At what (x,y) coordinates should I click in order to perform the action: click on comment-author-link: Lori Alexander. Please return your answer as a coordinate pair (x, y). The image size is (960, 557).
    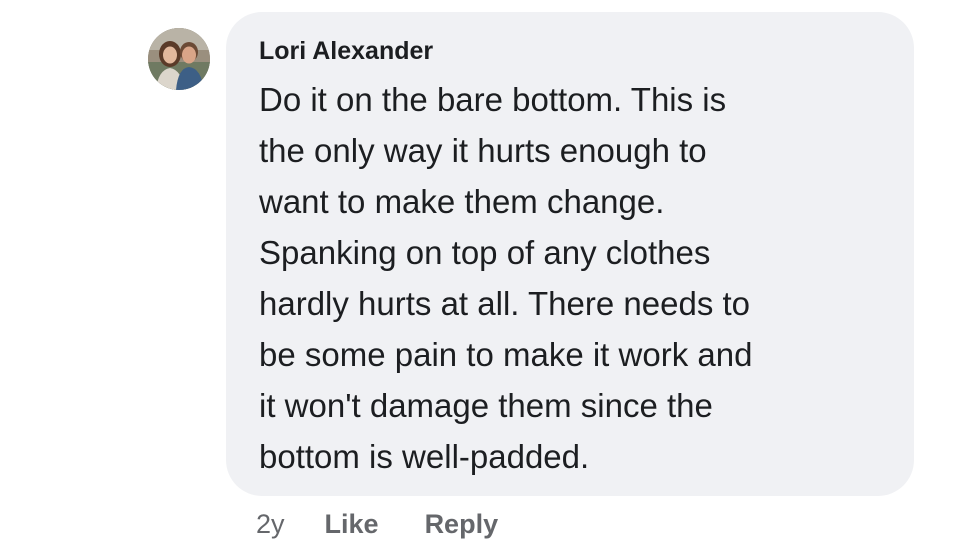
    Looking at the image, I should click on (576, 51).